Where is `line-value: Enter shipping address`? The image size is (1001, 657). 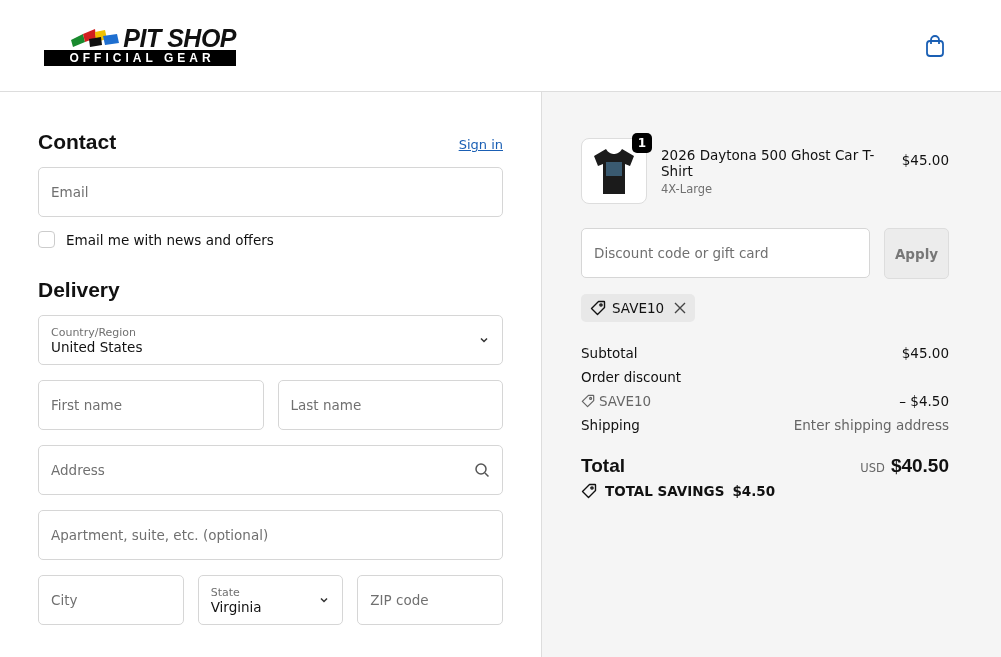 line-value: Enter shipping address is located at coordinates (871, 425).